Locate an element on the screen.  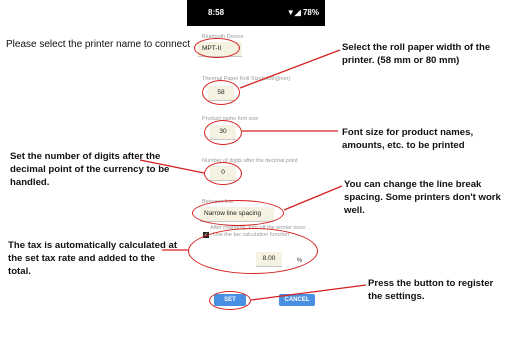
connector-line-spacing is located at coordinates (313, 198).